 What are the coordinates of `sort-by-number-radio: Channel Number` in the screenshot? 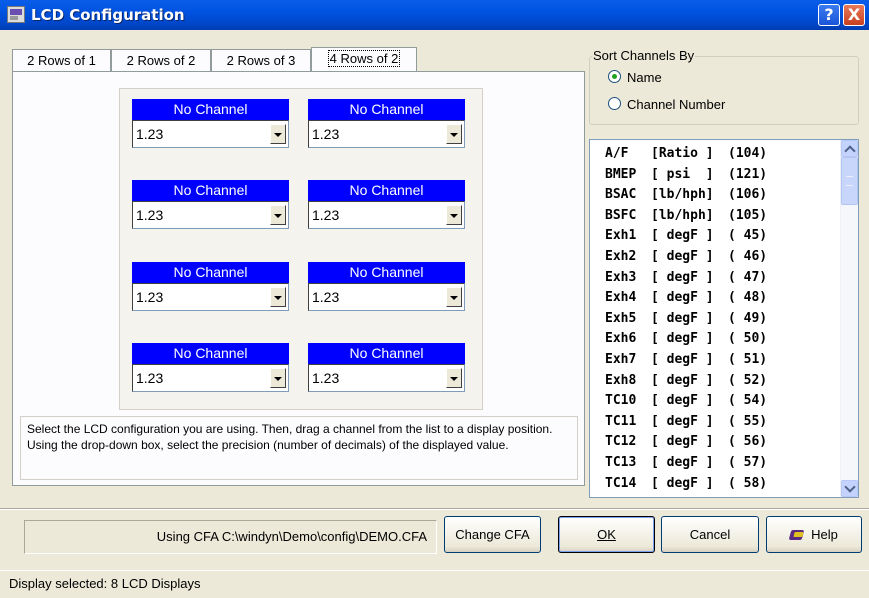 It's located at (666, 104).